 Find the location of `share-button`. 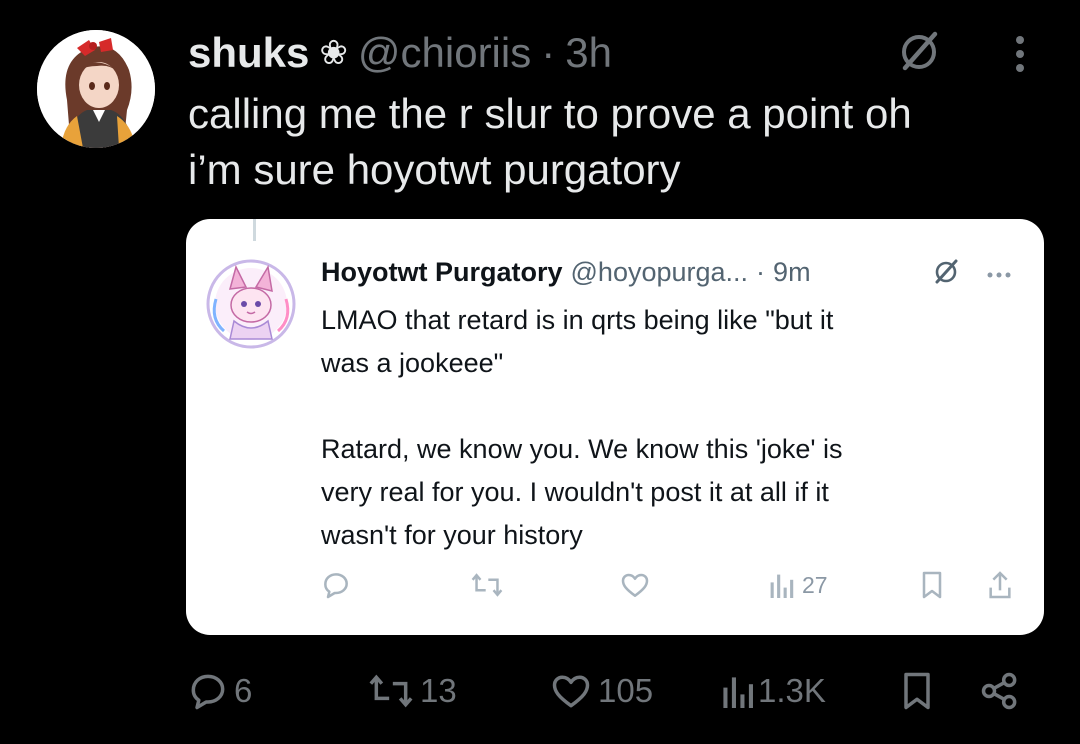

share-button is located at coordinates (1000, 691).